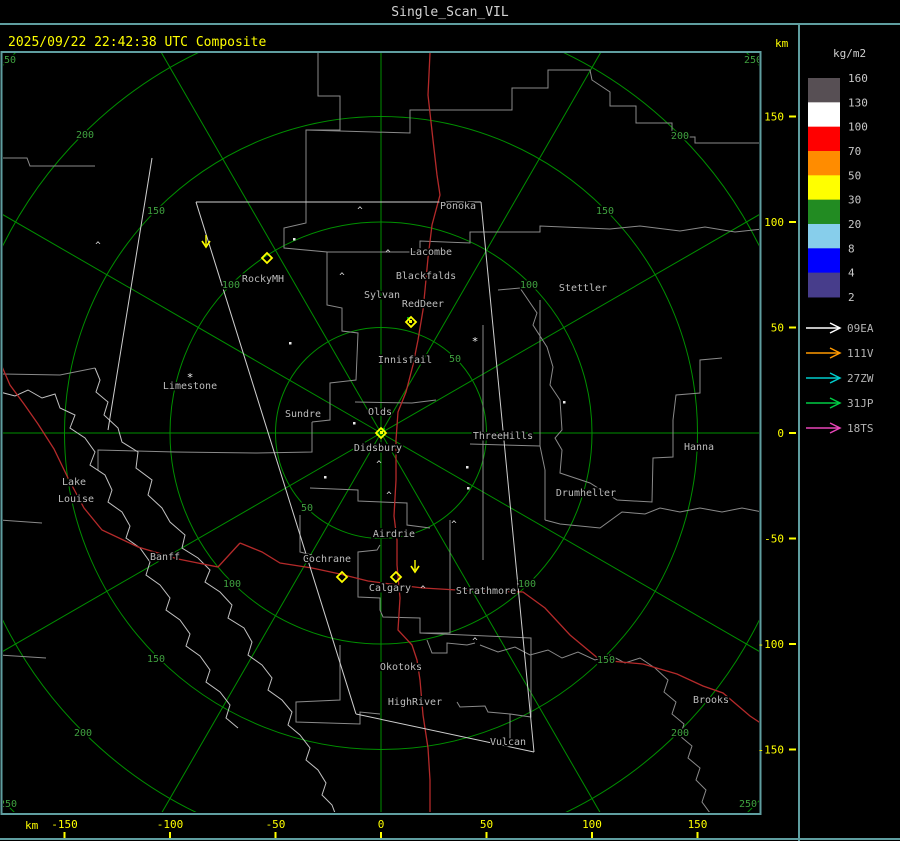  Describe the element at coordinates (774, 539) in the screenshot. I see `y-axis-tick-label: -50` at that location.